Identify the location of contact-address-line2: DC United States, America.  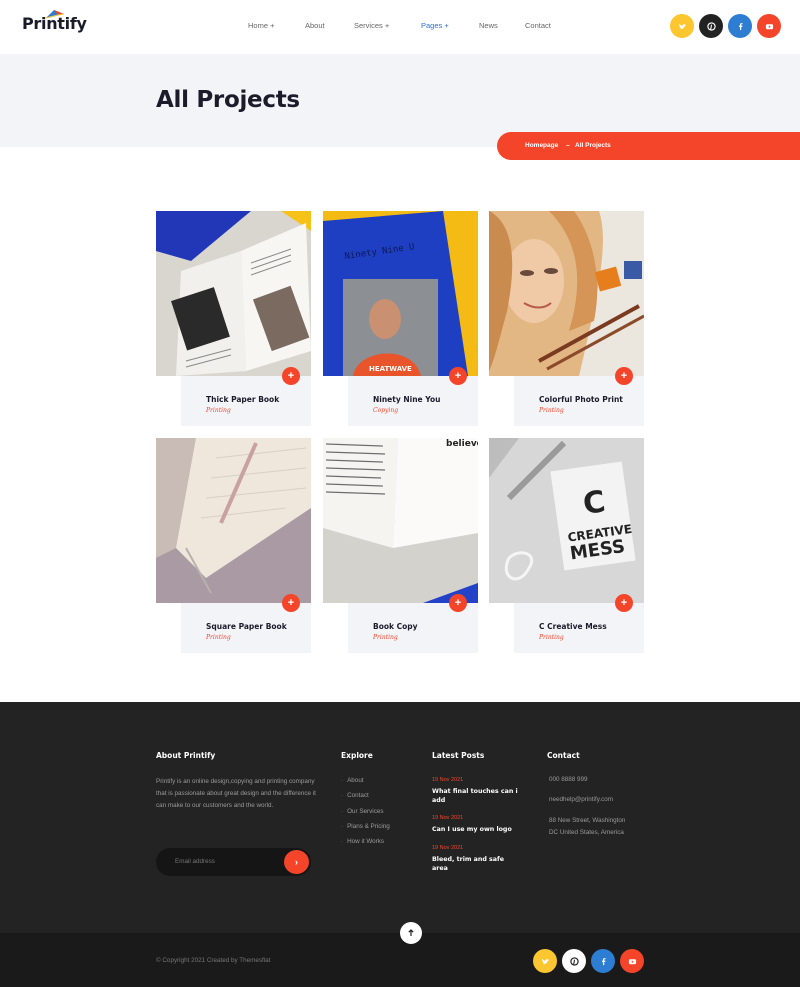
(586, 832).